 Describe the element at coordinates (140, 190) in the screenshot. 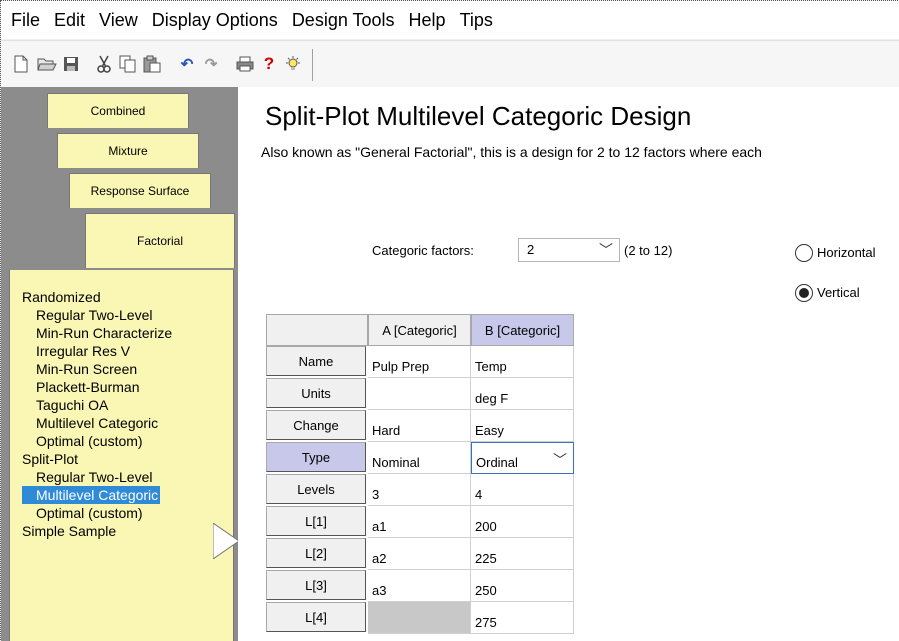

I see `tab-response-surface: Response Surface` at that location.